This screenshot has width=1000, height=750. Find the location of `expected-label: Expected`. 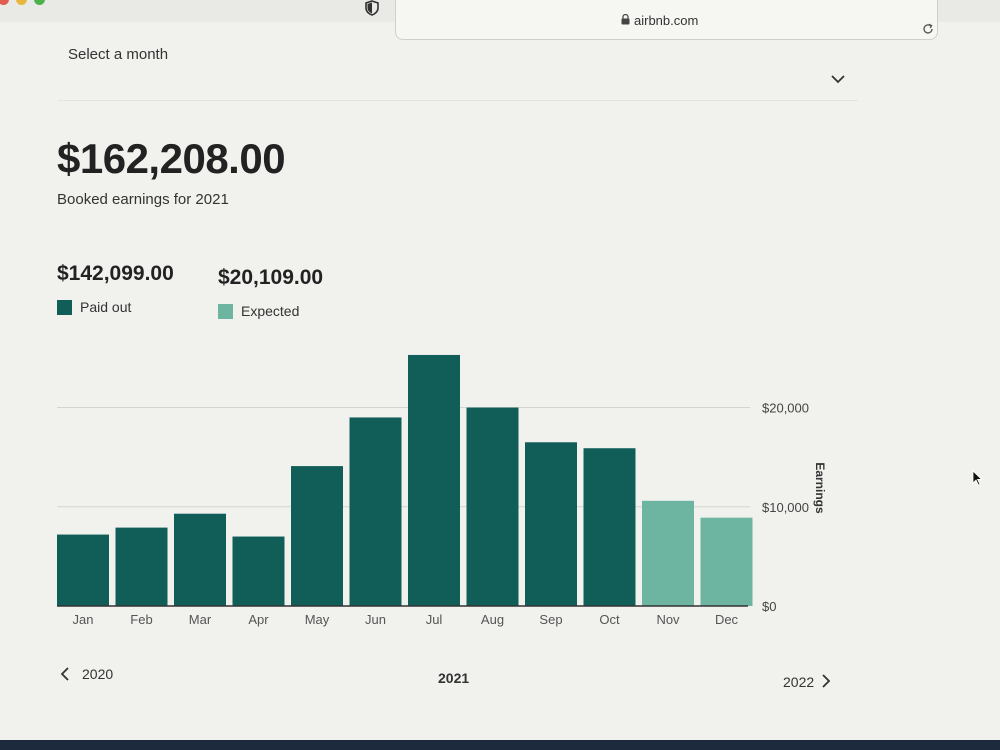

expected-label: Expected is located at coordinates (270, 311).